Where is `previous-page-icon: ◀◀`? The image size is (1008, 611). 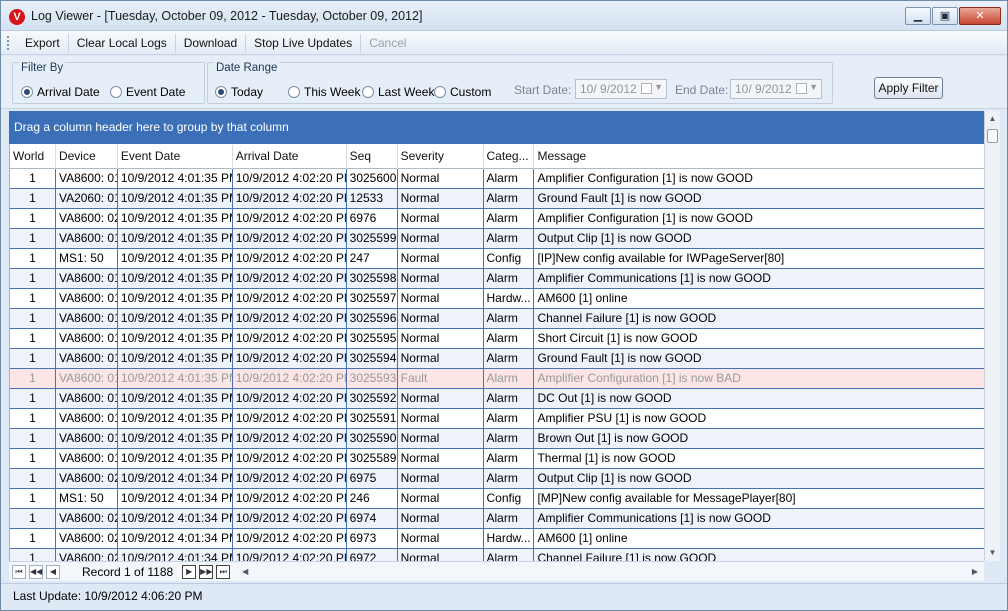 previous-page-icon: ◀◀ is located at coordinates (36, 571).